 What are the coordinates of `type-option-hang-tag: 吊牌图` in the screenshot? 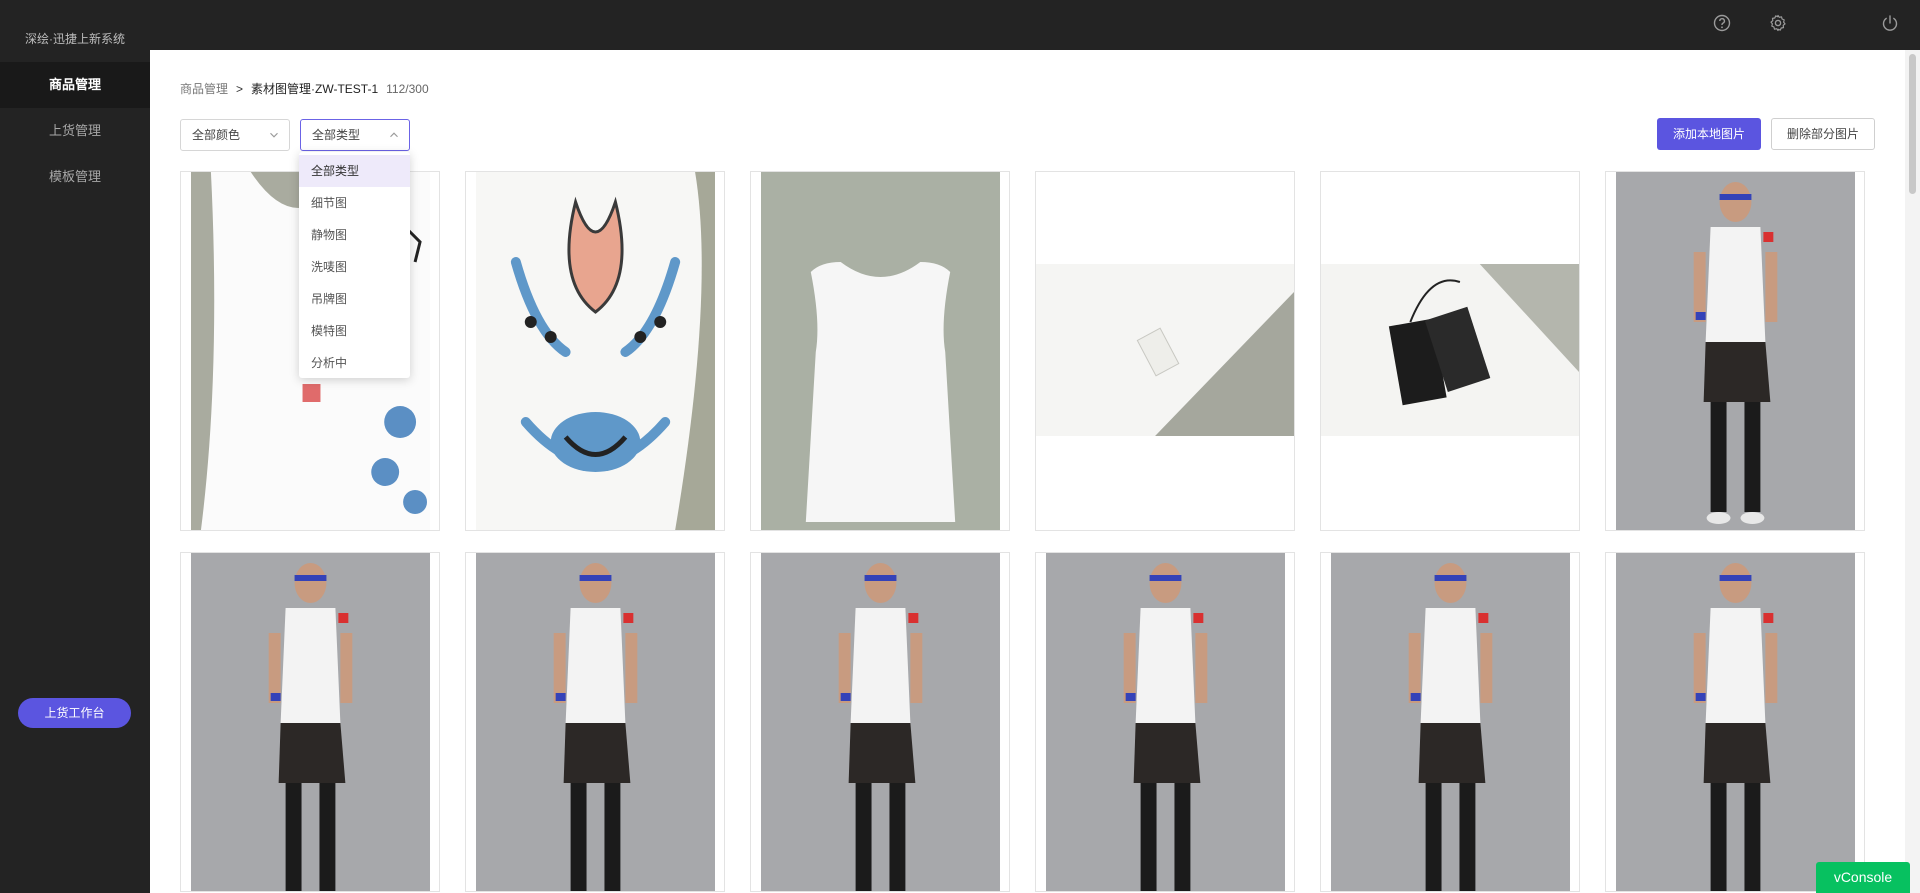 It's located at (354, 299).